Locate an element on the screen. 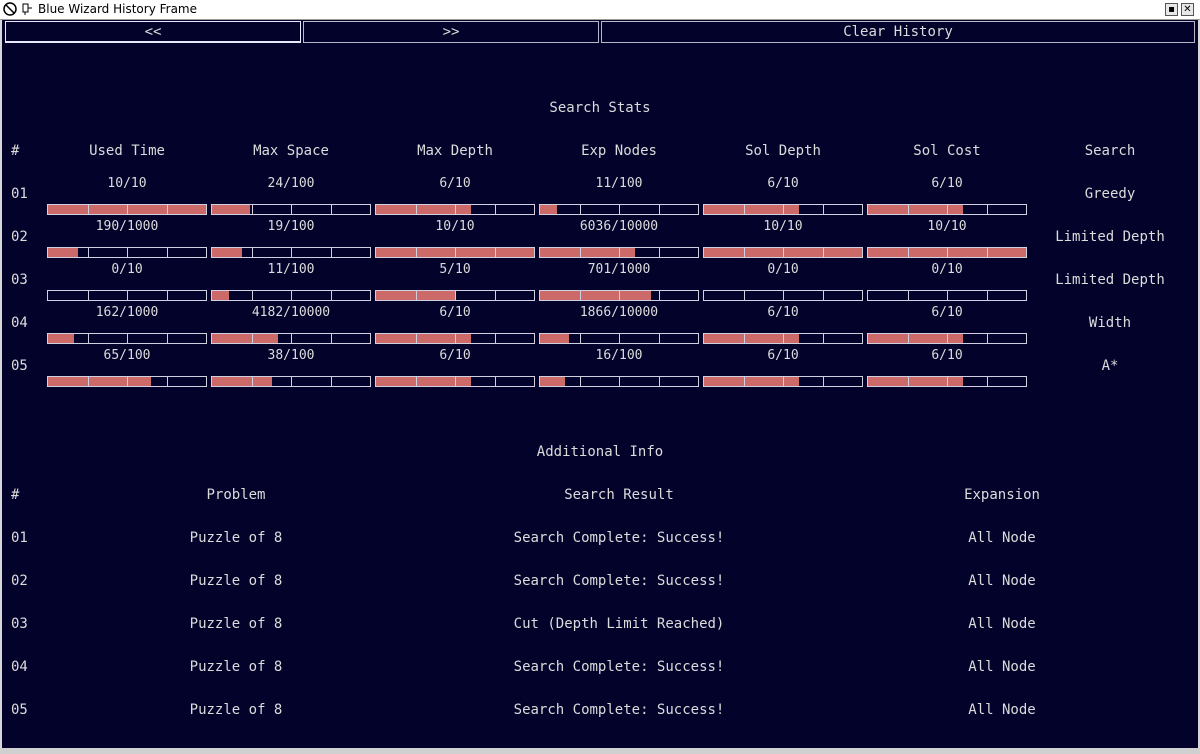  previous-button: << is located at coordinates (153, 32).